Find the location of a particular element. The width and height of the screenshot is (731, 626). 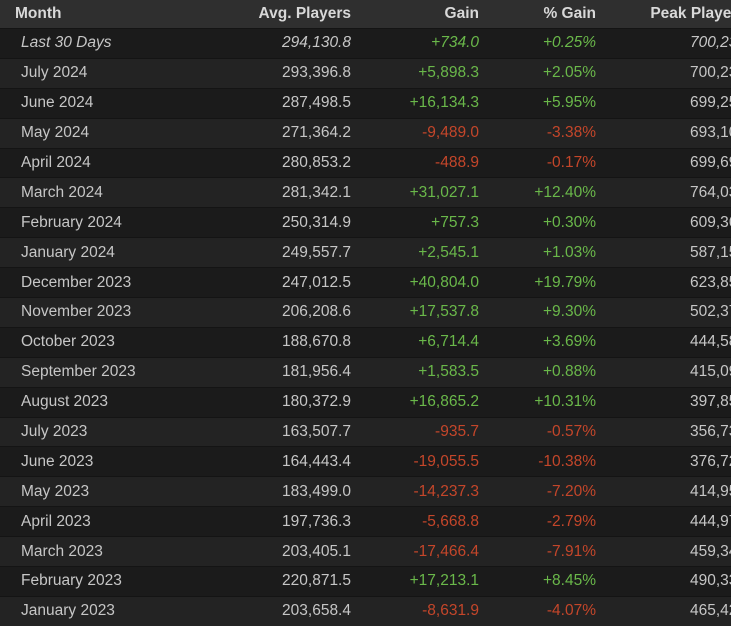

cell-pct-gain: +10.31% is located at coordinates (537, 402).